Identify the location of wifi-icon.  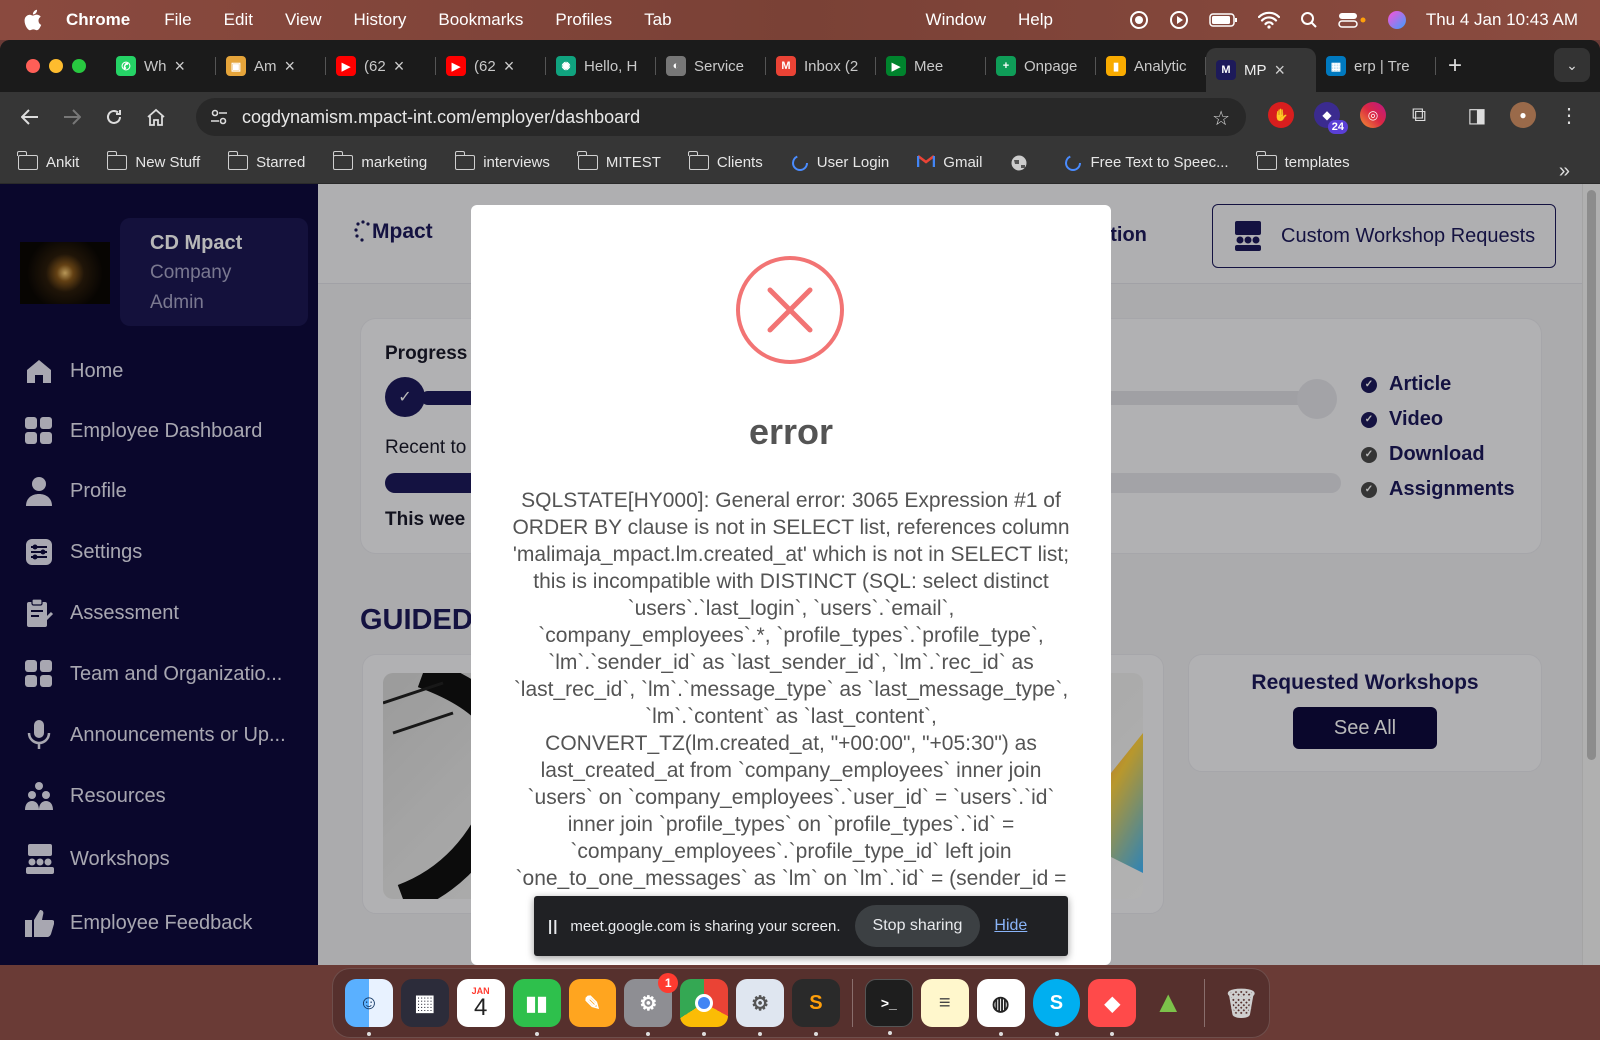
(1268, 20).